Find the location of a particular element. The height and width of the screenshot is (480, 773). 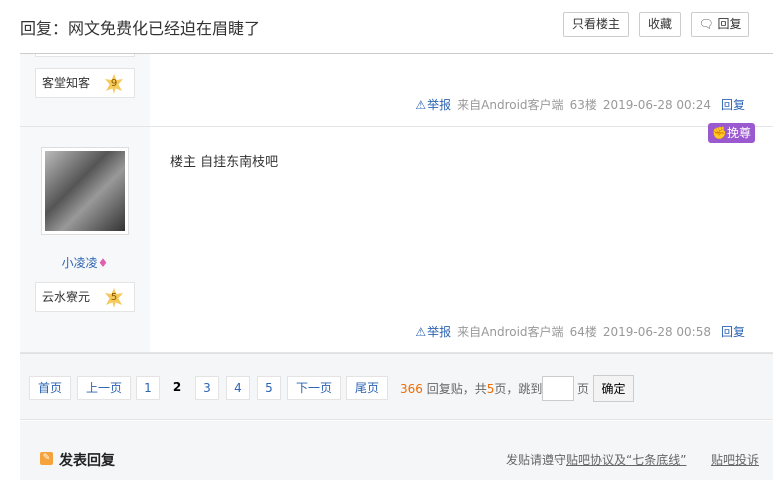

thread-title: 回复：网文免费化已经迫在眉睫了 is located at coordinates (140, 28).